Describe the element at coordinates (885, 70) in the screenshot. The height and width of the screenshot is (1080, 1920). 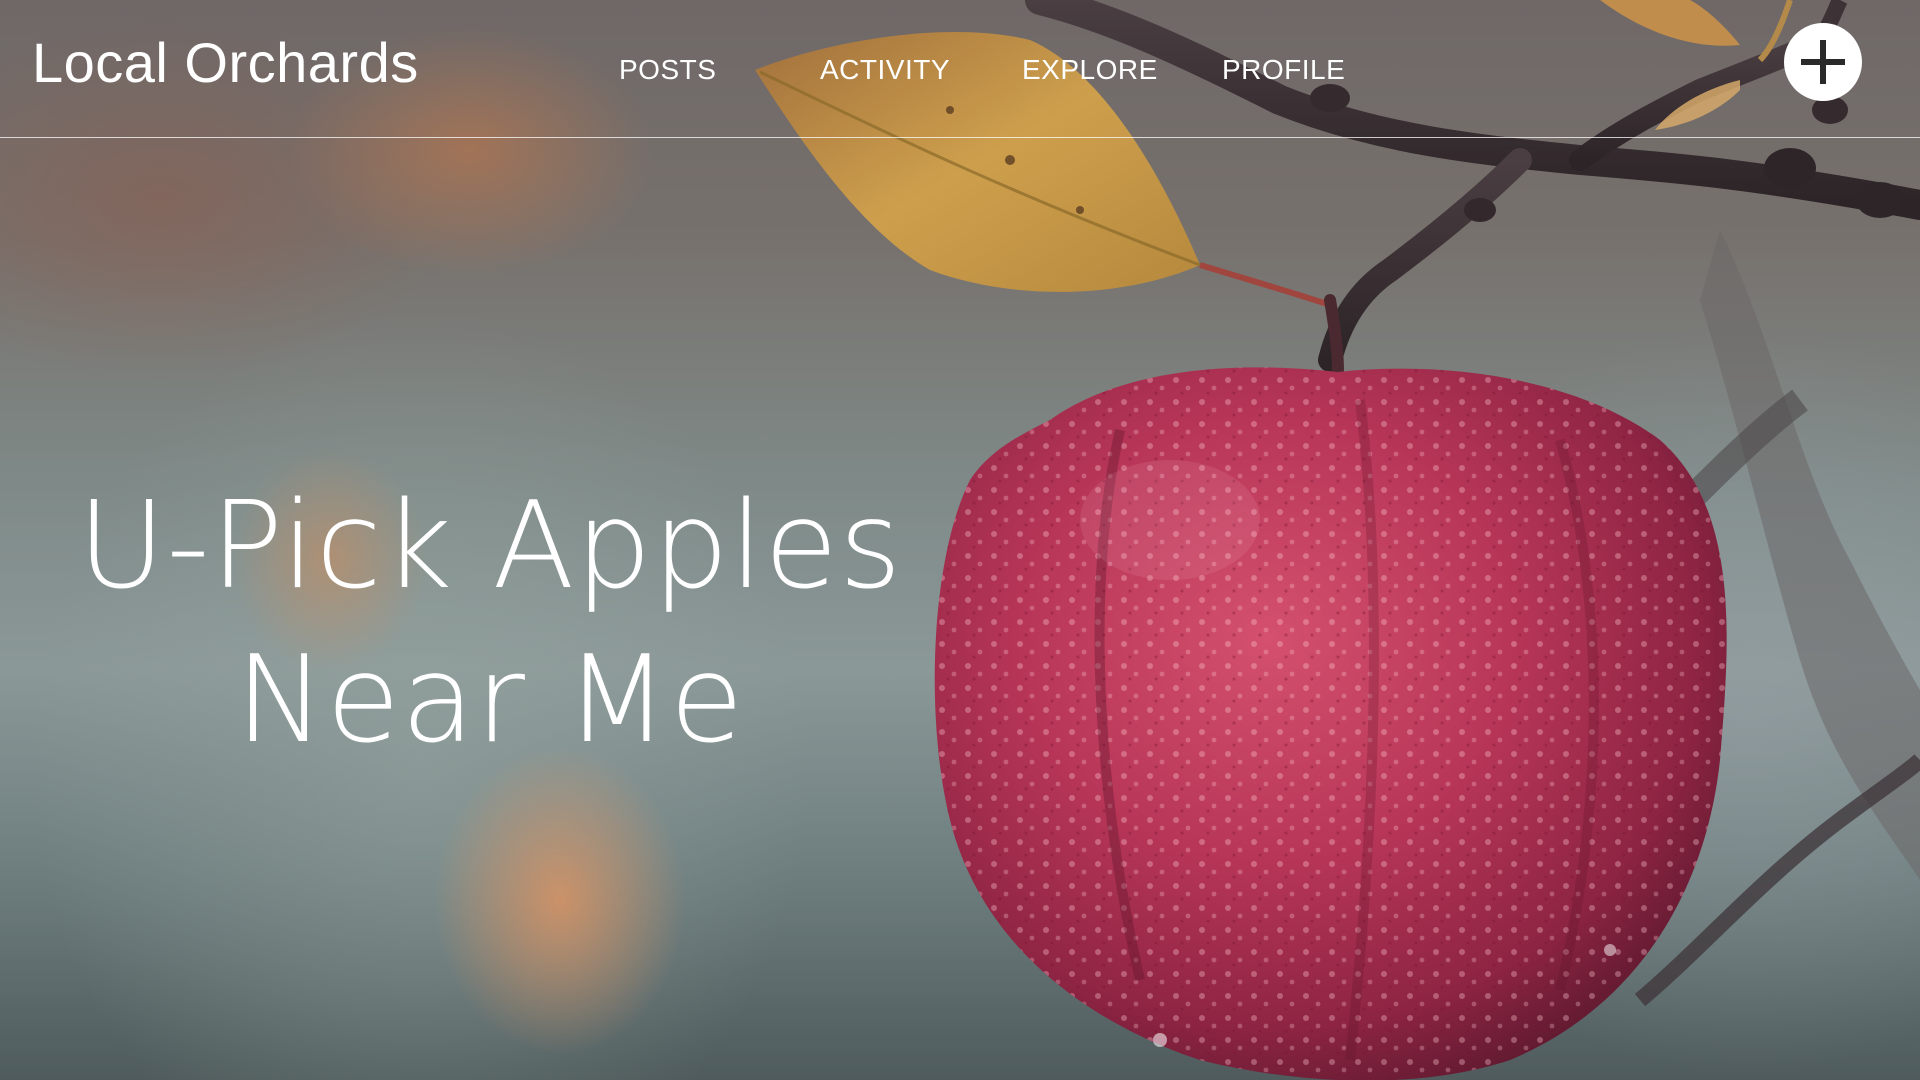
I see `nav-activity: ACTIVITY` at that location.